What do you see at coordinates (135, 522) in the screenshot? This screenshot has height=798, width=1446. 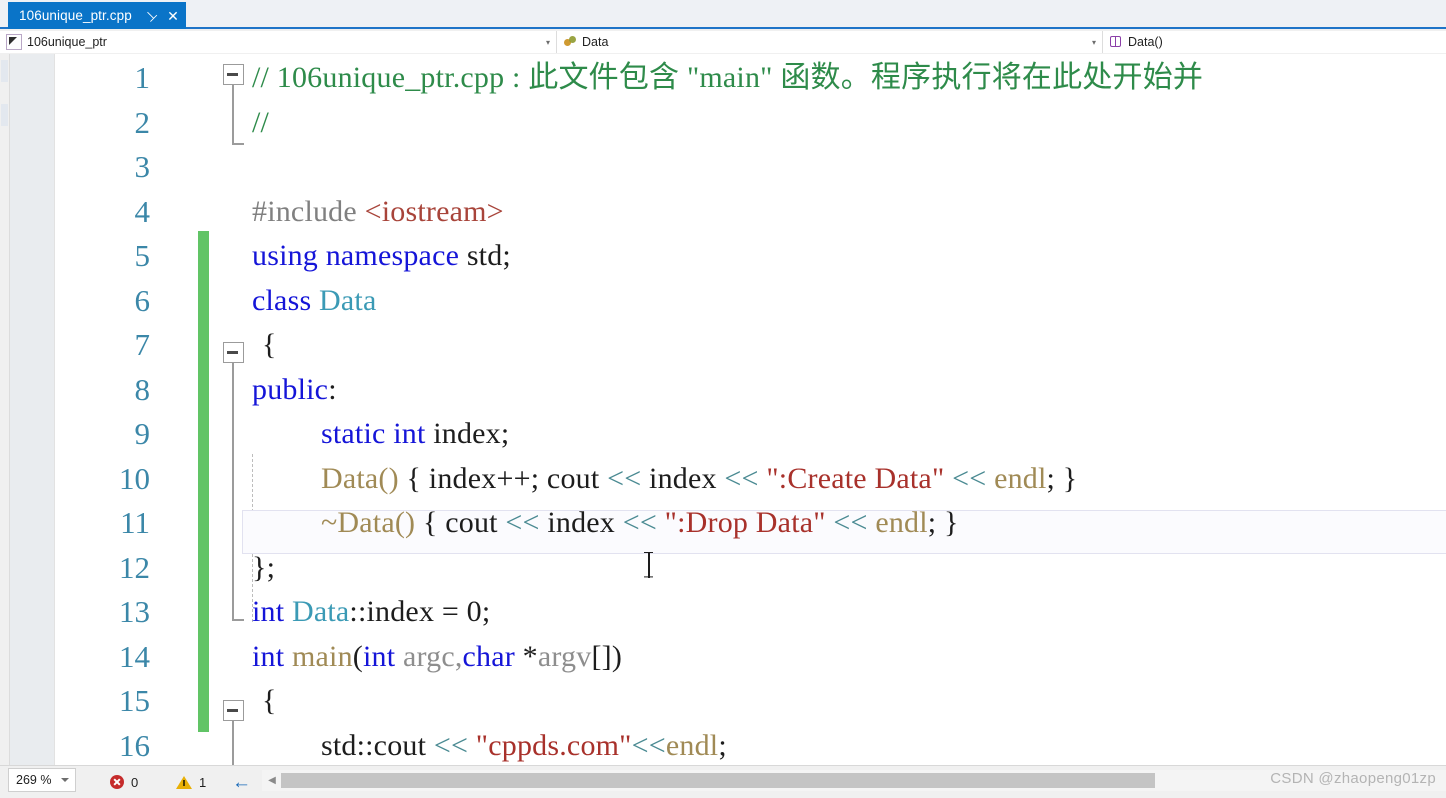 I see `line-number: 11` at bounding box center [135, 522].